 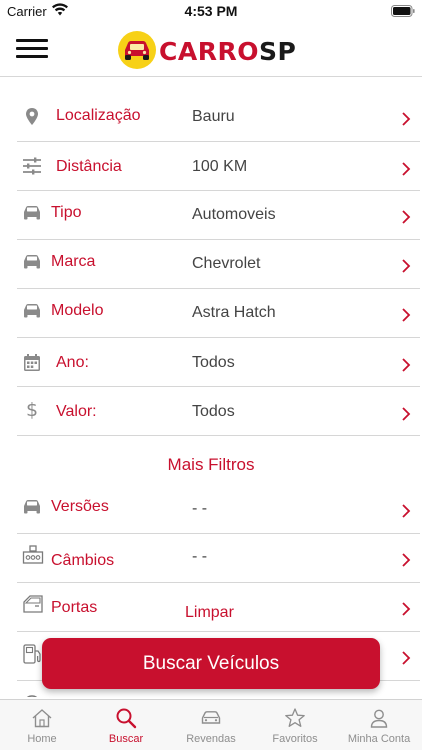 What do you see at coordinates (32, 362) in the screenshot?
I see `calendar-icon` at bounding box center [32, 362].